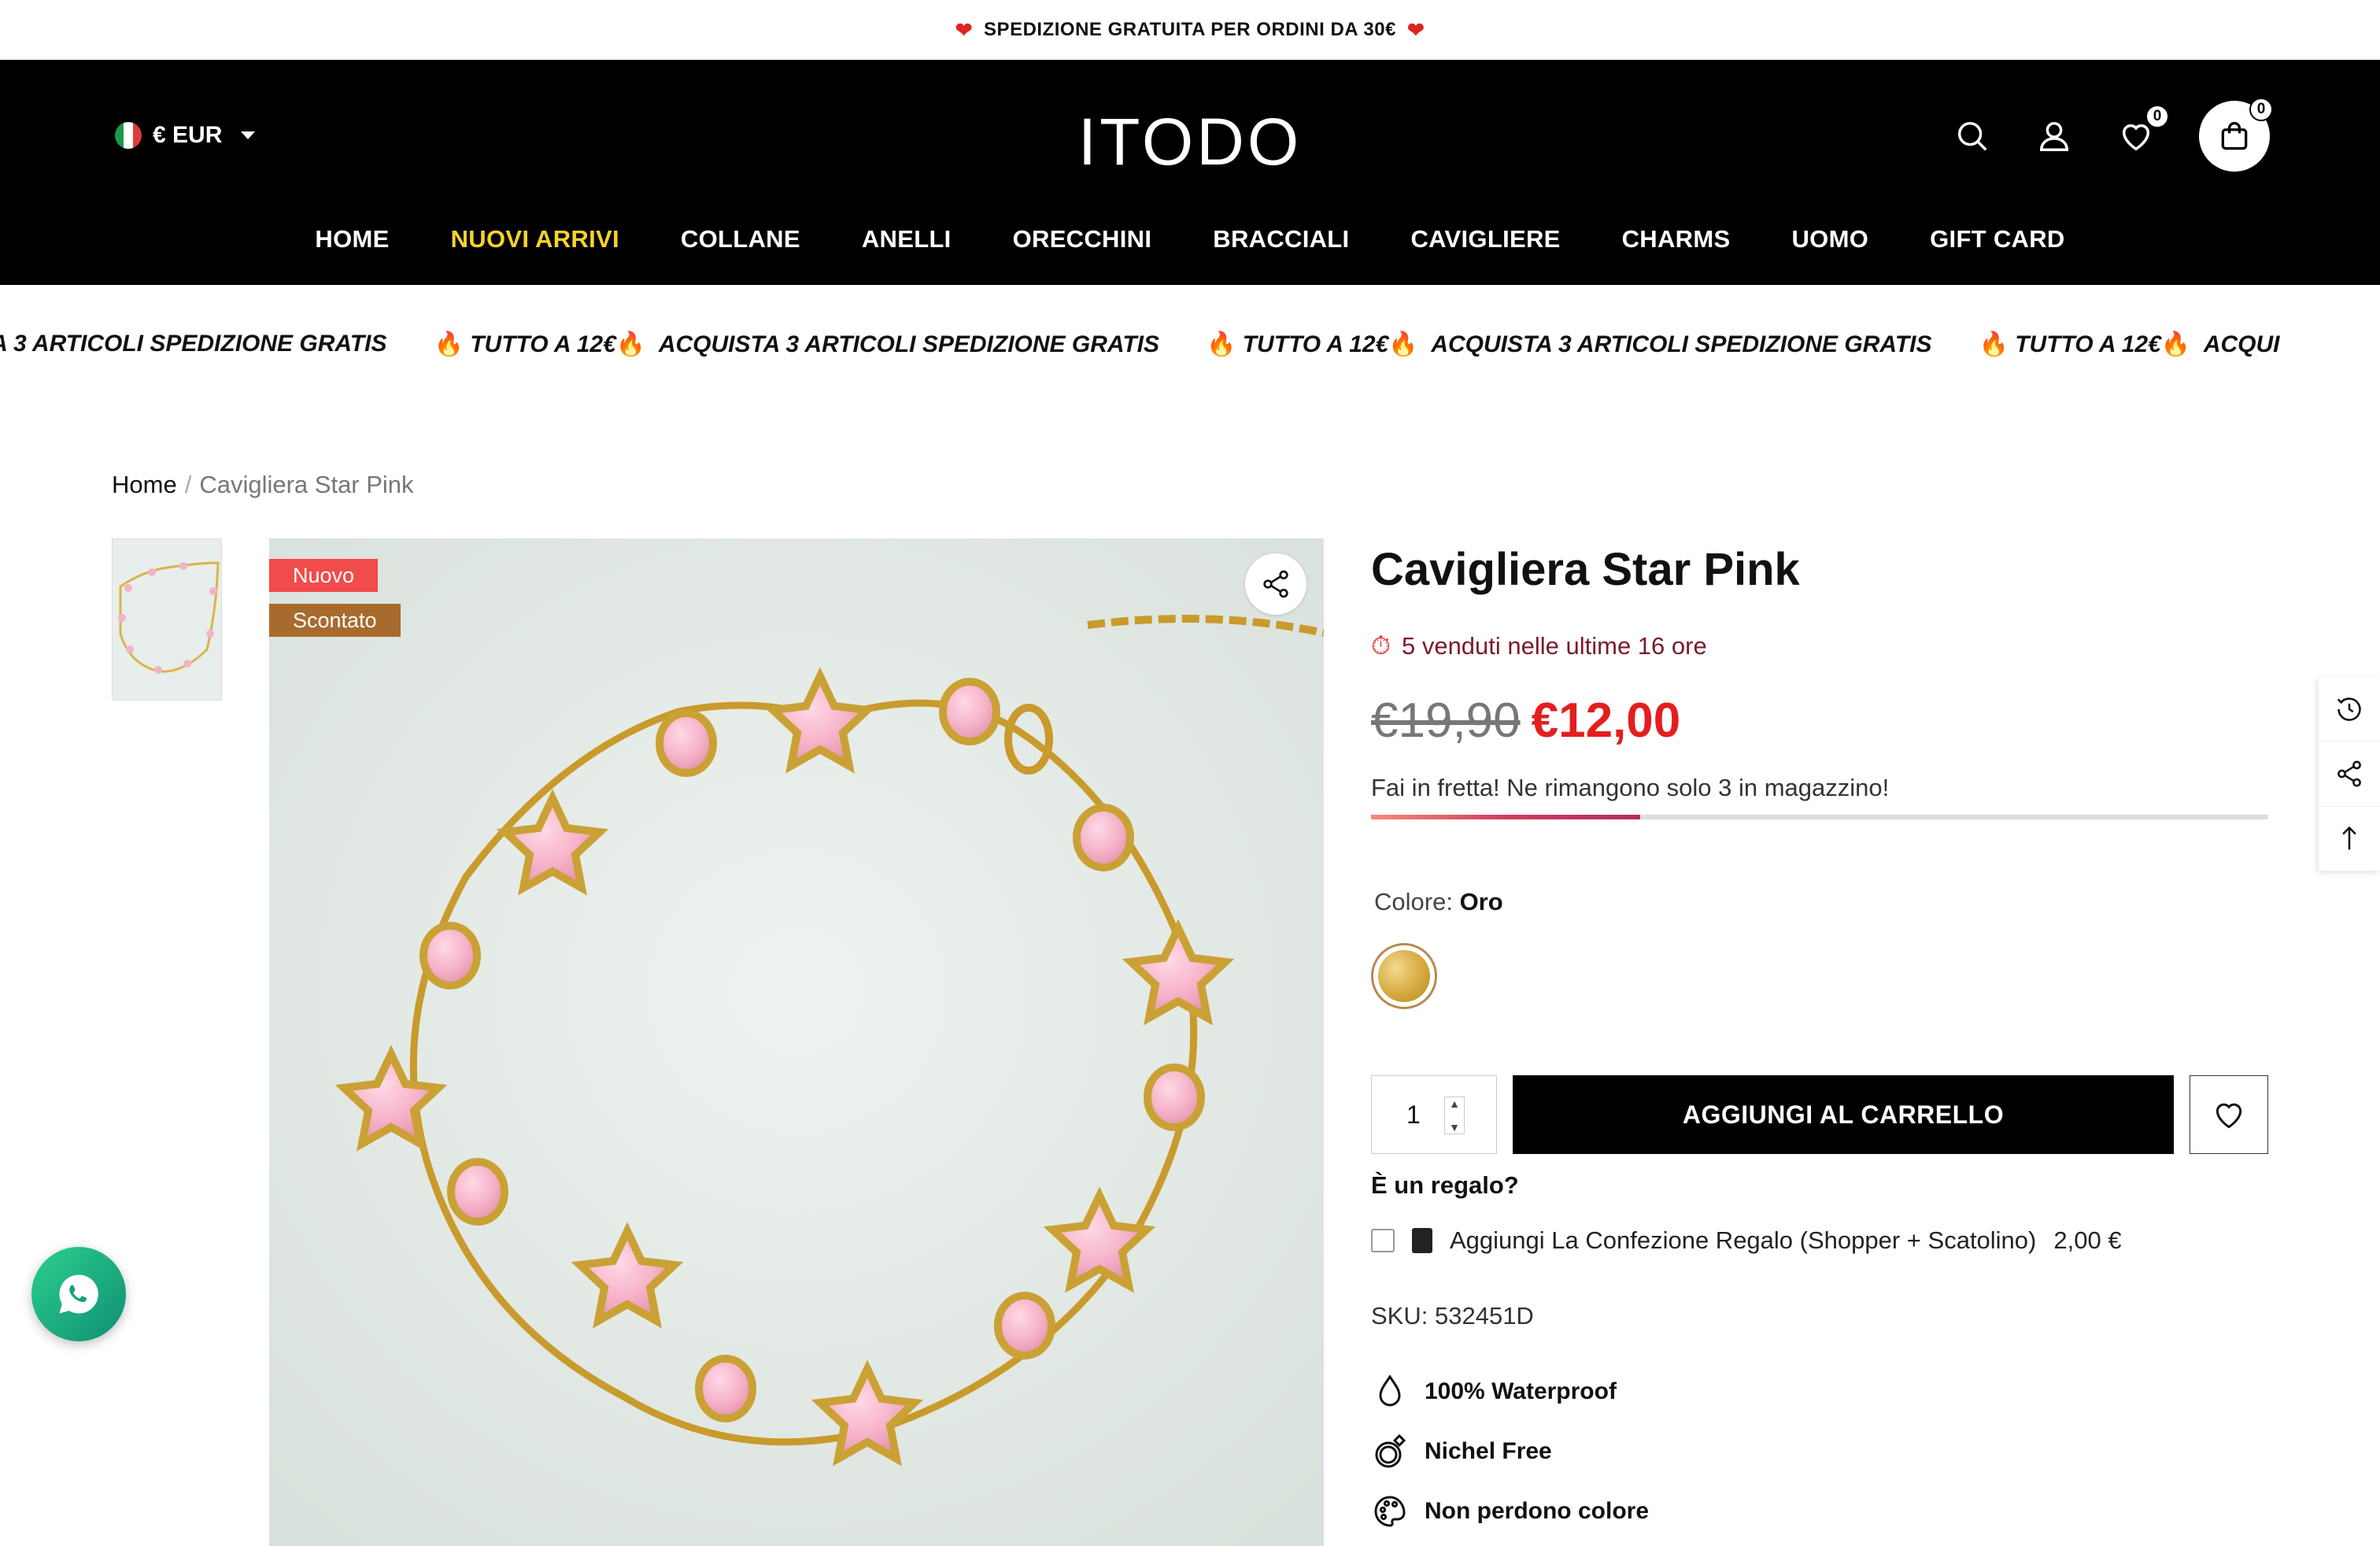  Describe the element at coordinates (1819, 817) in the screenshot. I see `stock-progress-bar` at that location.